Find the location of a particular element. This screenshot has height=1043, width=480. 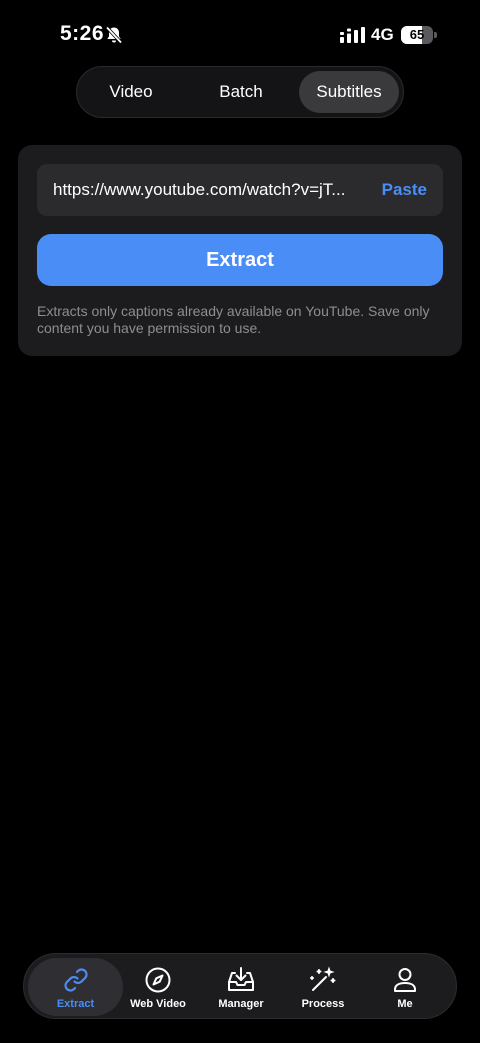

battery-percent: 65 is located at coordinates (417, 34).